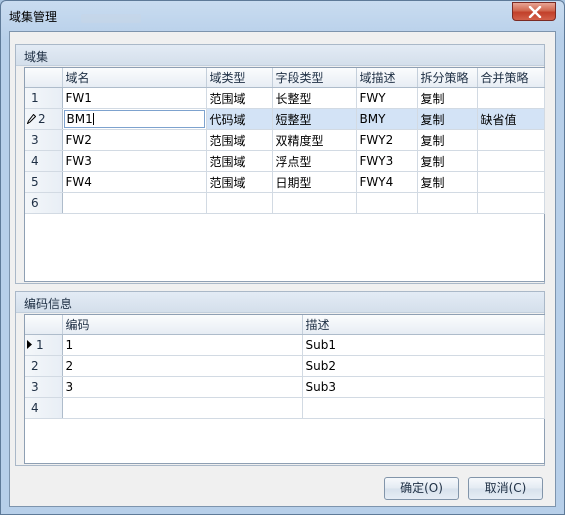 The width and height of the screenshot is (565, 515). I want to click on table-row-new: 6, so click(285, 203).